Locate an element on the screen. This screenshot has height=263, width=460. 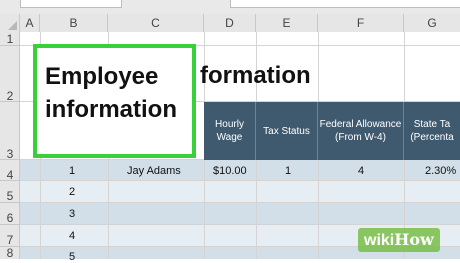
cell-employee-name: Jay Adams is located at coordinates (154, 171).